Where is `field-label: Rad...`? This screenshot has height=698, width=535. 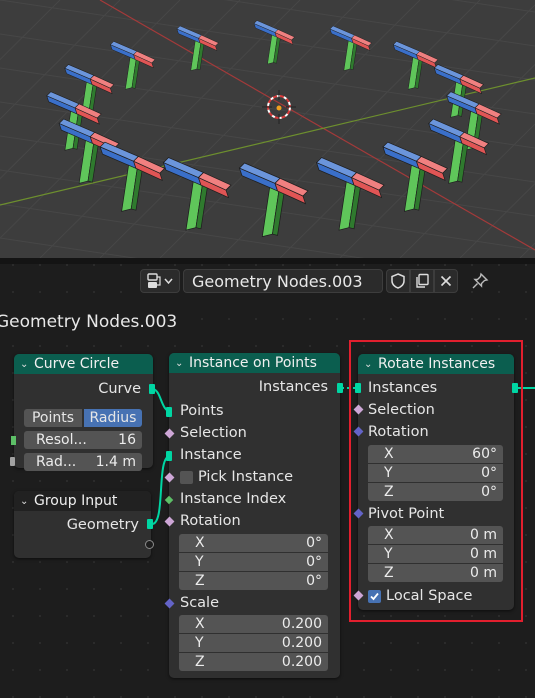
field-label: Rad... is located at coordinates (56, 462).